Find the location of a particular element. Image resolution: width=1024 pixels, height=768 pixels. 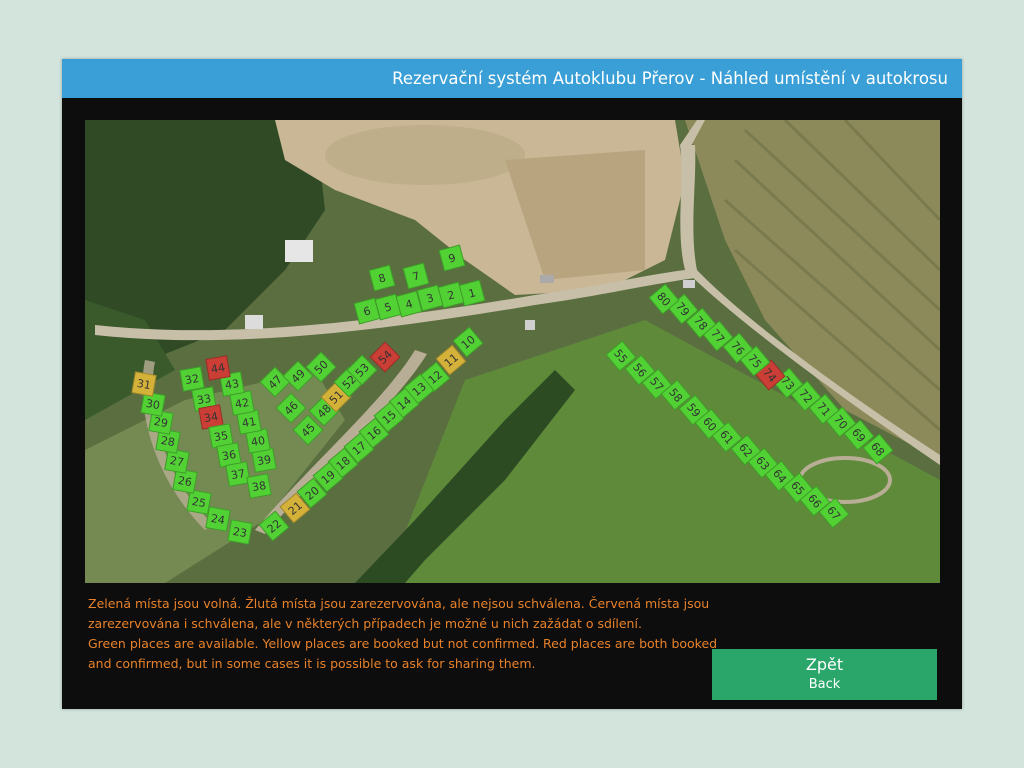

parking-spot: 23 is located at coordinates (240, 532).